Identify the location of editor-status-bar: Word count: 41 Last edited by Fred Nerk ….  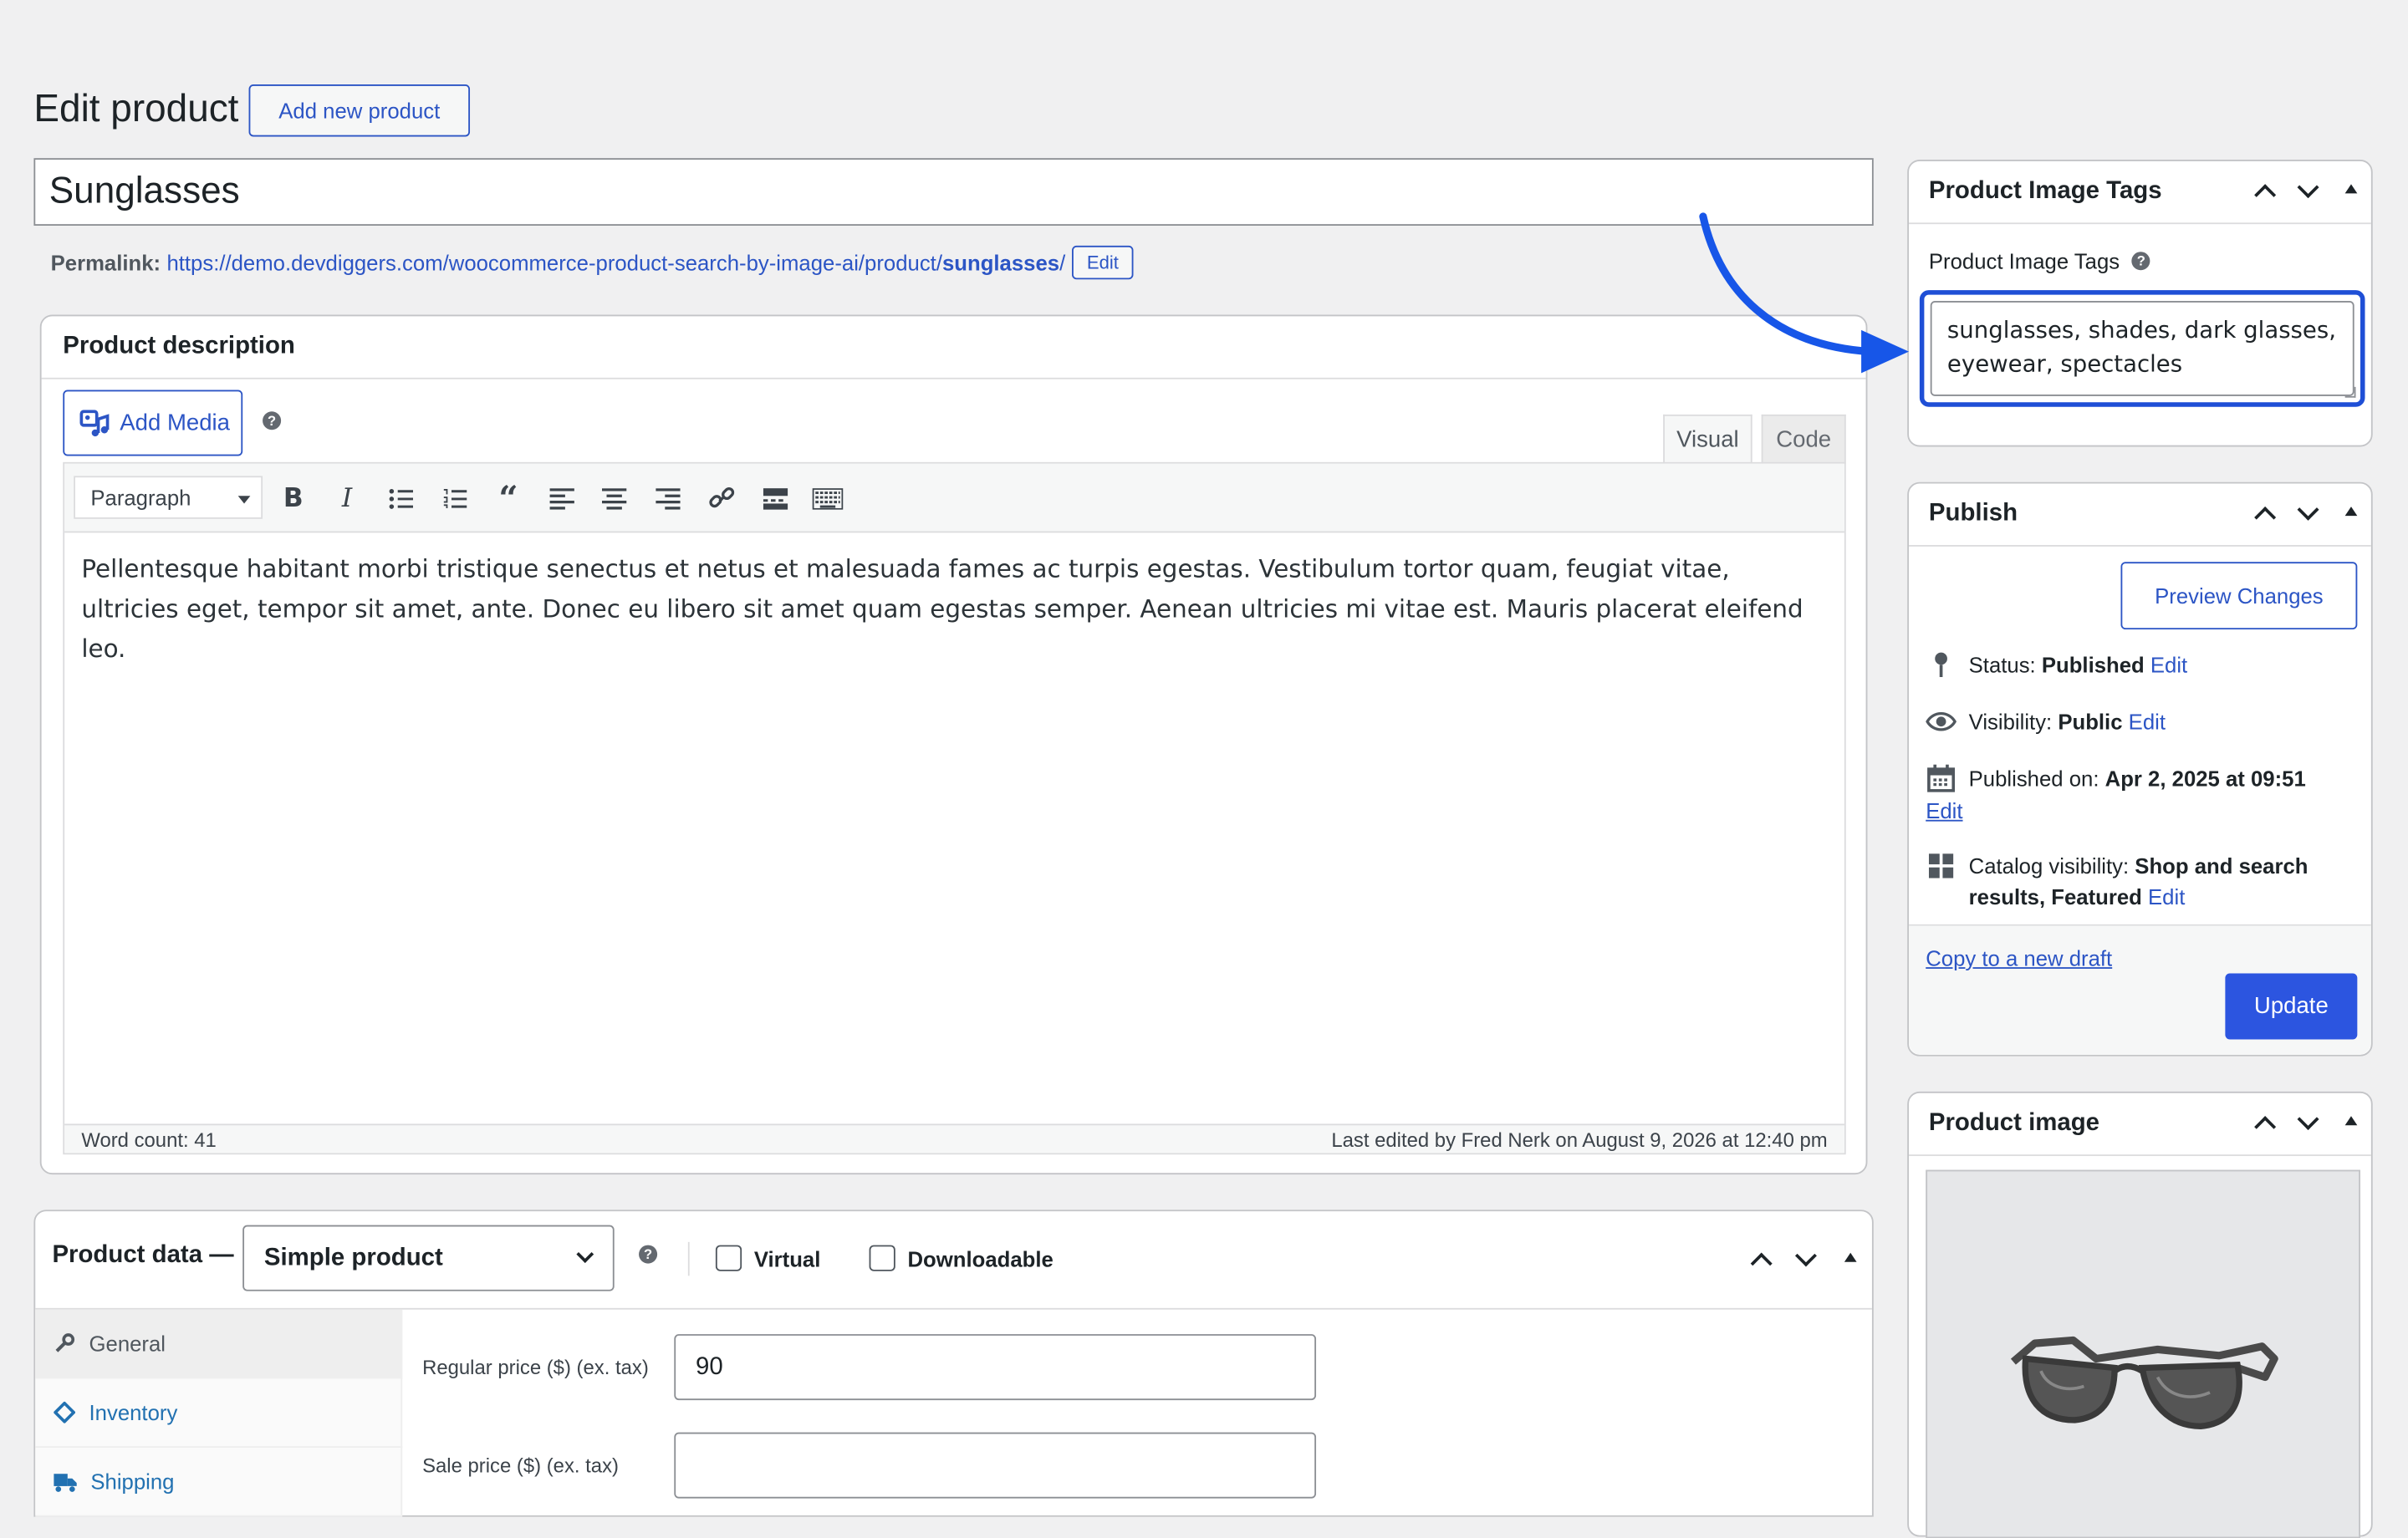
(954, 1138).